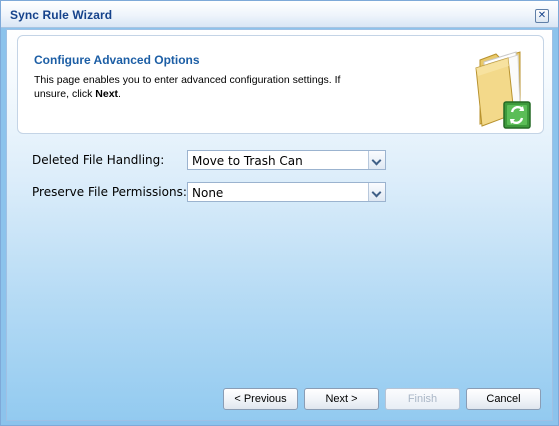 This screenshot has height=426, width=559. What do you see at coordinates (341, 399) in the screenshot?
I see `next-button: Next >` at bounding box center [341, 399].